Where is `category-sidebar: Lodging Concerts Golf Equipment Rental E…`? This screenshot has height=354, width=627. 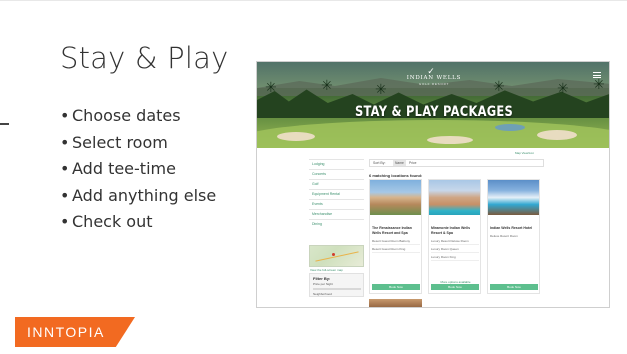 category-sidebar: Lodging Concerts Golf Equipment Rental E… is located at coordinates (336, 194).